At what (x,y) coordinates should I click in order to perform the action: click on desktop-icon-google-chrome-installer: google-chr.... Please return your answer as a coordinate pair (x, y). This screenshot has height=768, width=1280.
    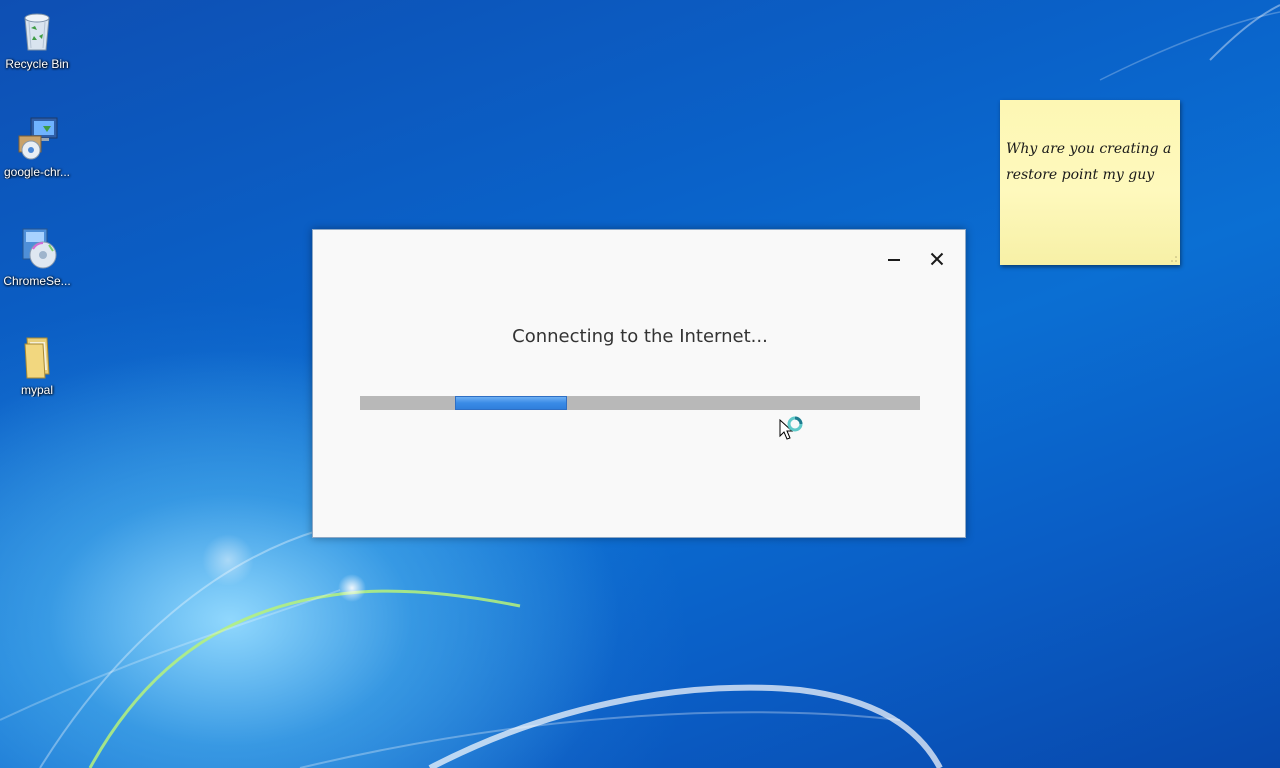
    Looking at the image, I should click on (37, 146).